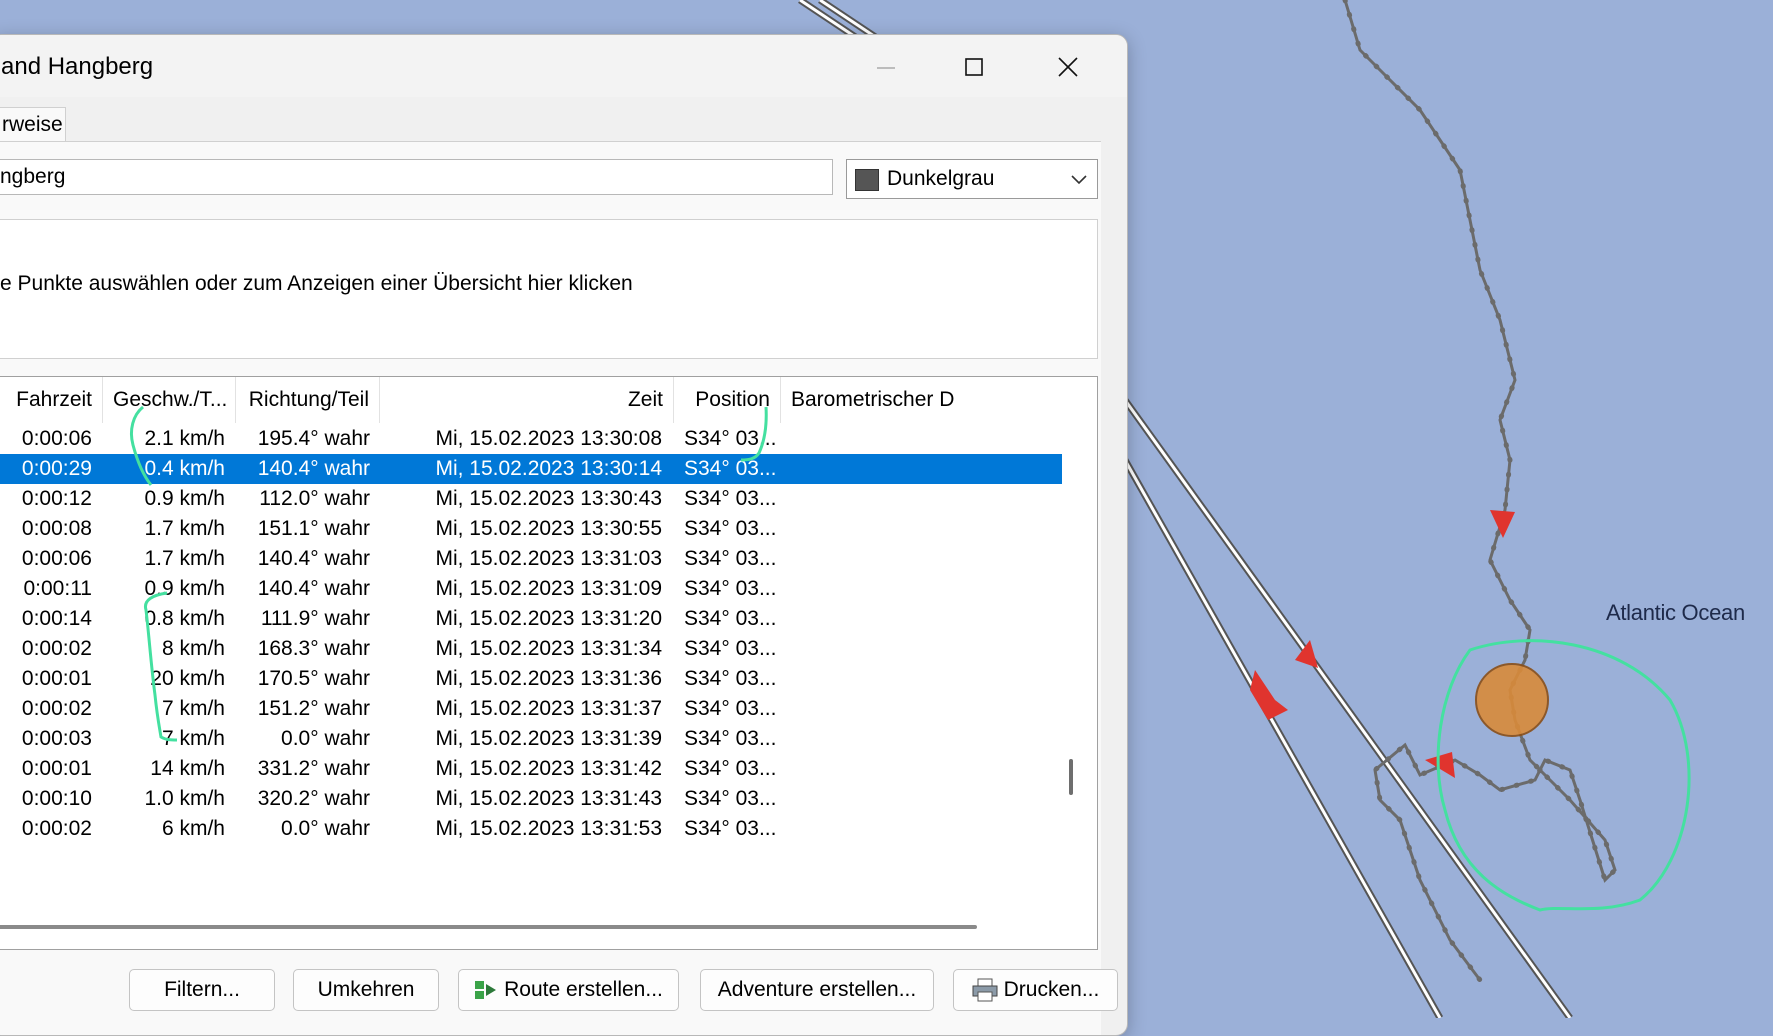 The image size is (1773, 1036). What do you see at coordinates (56, 498) in the screenshot?
I see `cell-fahrzeit: 0:00:12` at bounding box center [56, 498].